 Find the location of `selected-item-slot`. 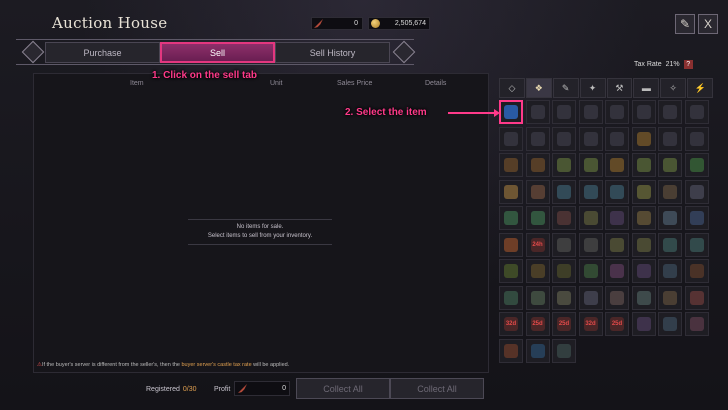

selected-item-slot is located at coordinates (511, 112).